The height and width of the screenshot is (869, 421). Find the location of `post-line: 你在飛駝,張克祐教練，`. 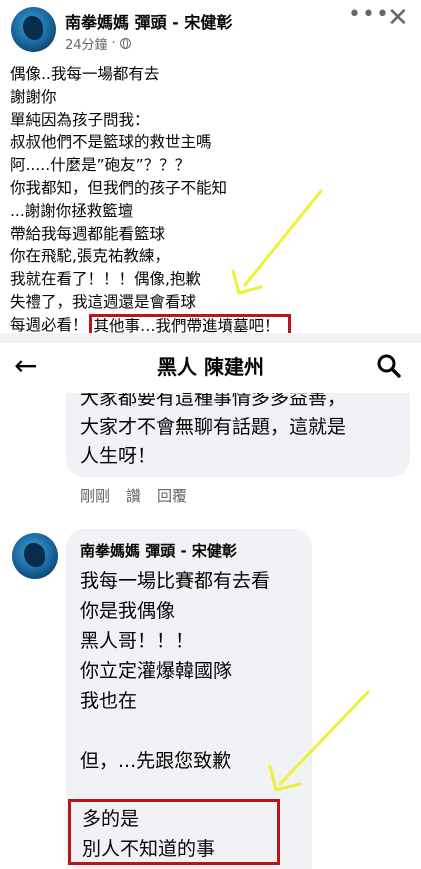

post-line: 你在飛駝,張克祐教練， is located at coordinates (90, 256).